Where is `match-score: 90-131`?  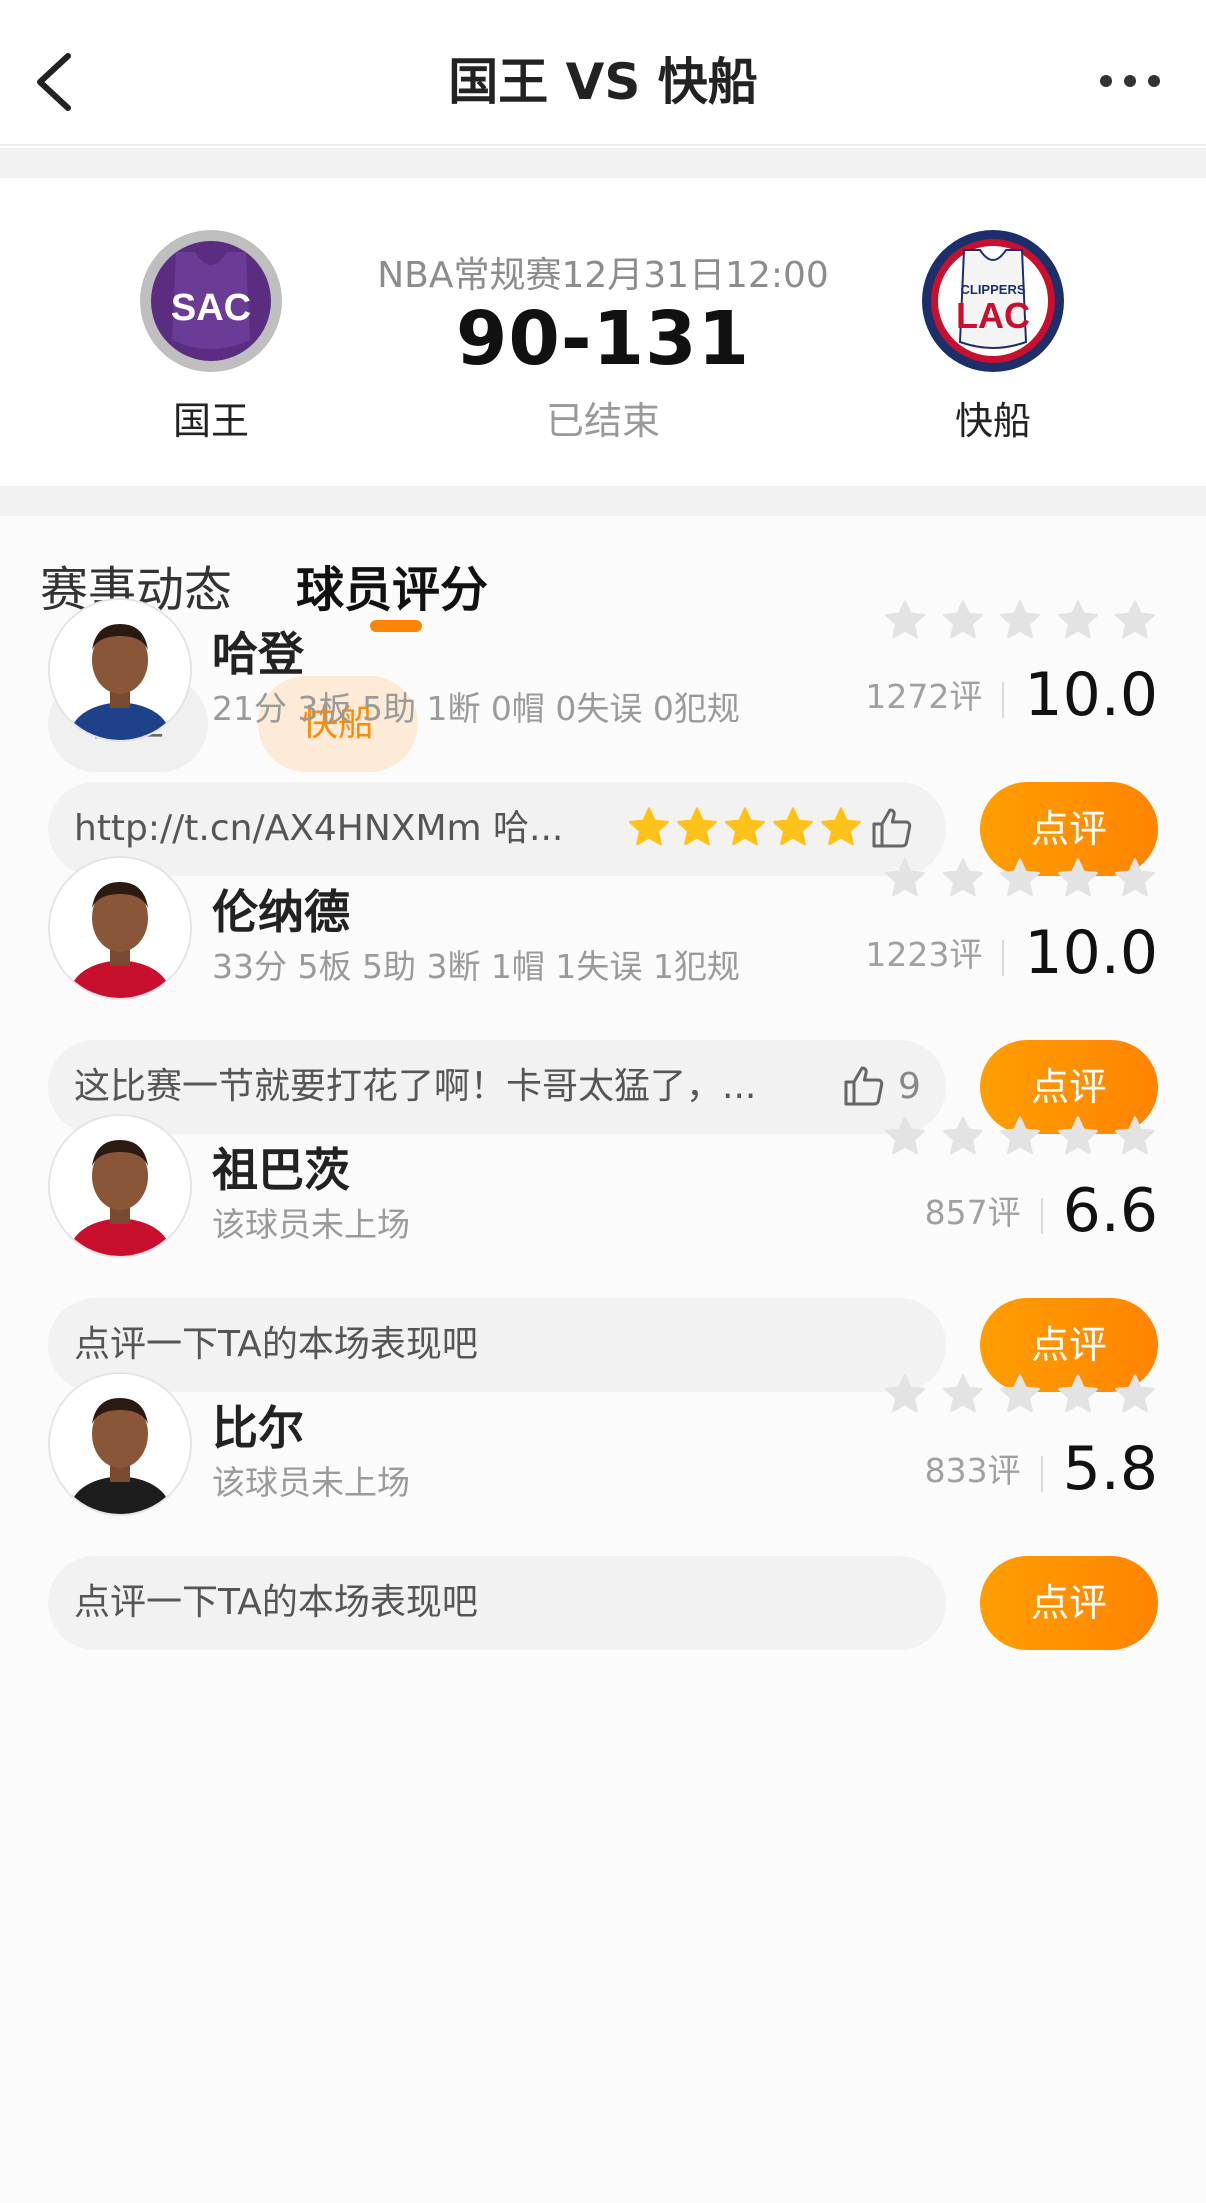 match-score: 90-131 is located at coordinates (603, 339).